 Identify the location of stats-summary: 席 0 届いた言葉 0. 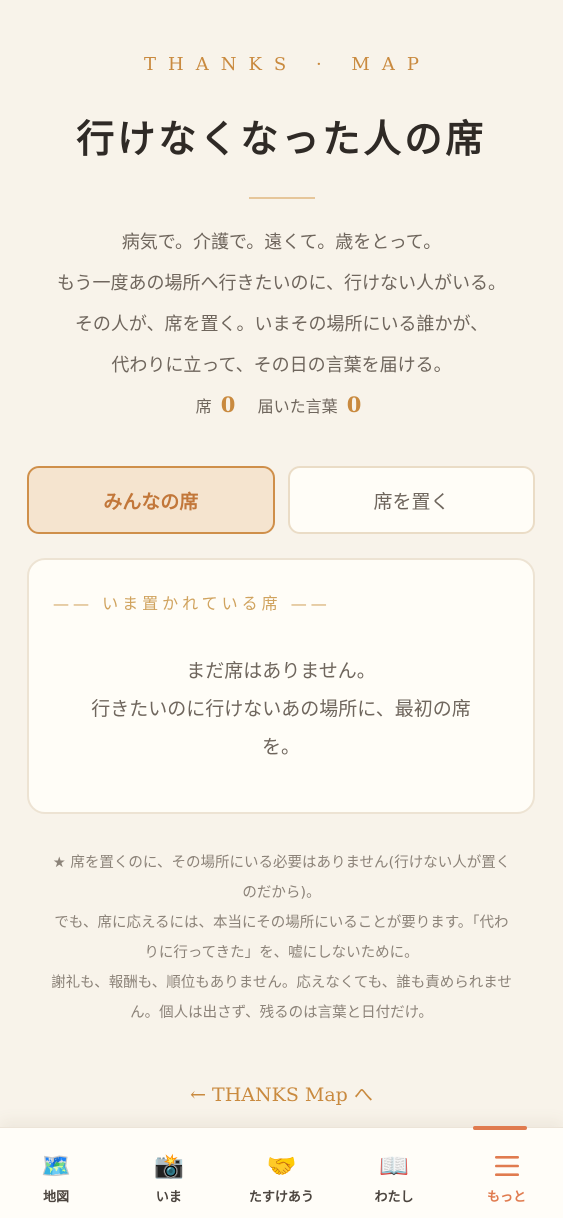
(281, 404).